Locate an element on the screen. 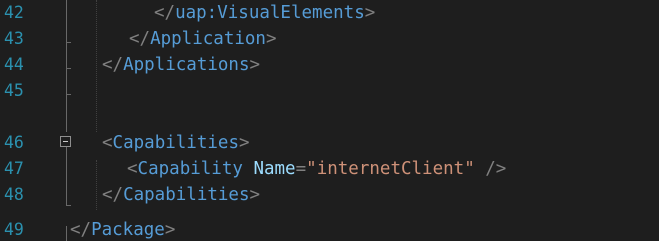 This screenshot has width=659, height=241. code-line: <Capabilities> is located at coordinates (329, 143).